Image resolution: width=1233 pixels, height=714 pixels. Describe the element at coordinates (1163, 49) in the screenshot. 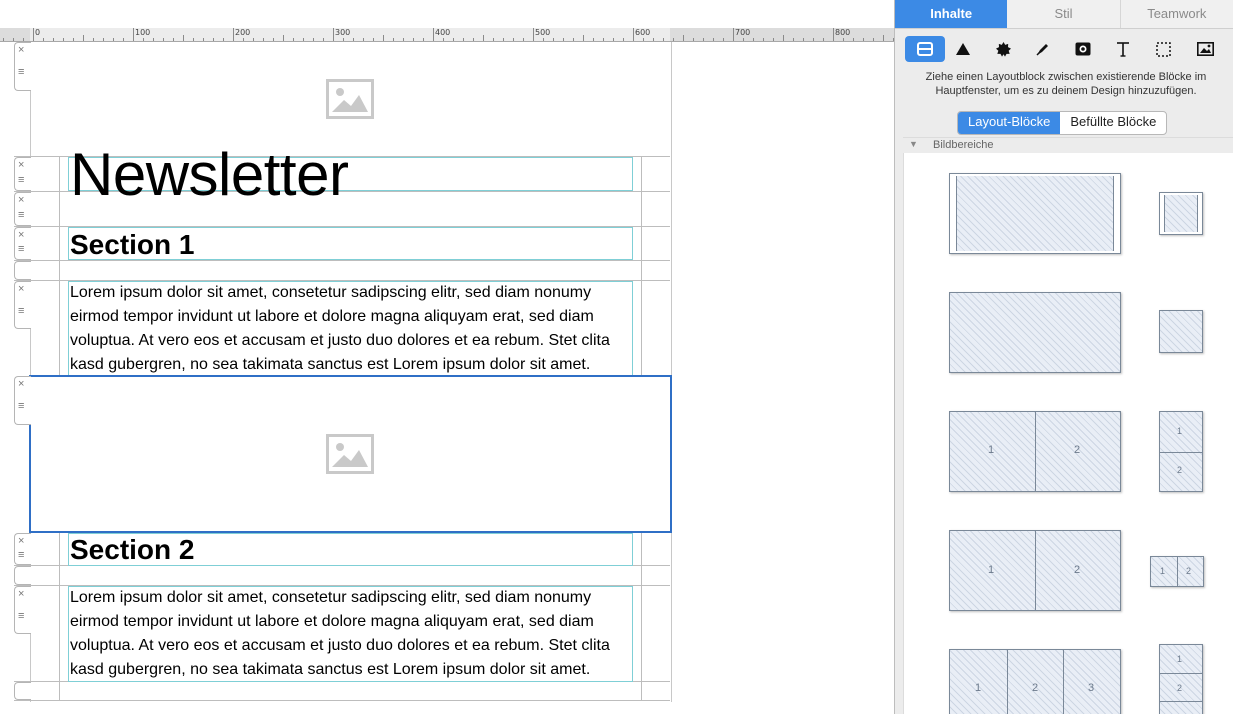

I see `selection-frame-icon` at that location.